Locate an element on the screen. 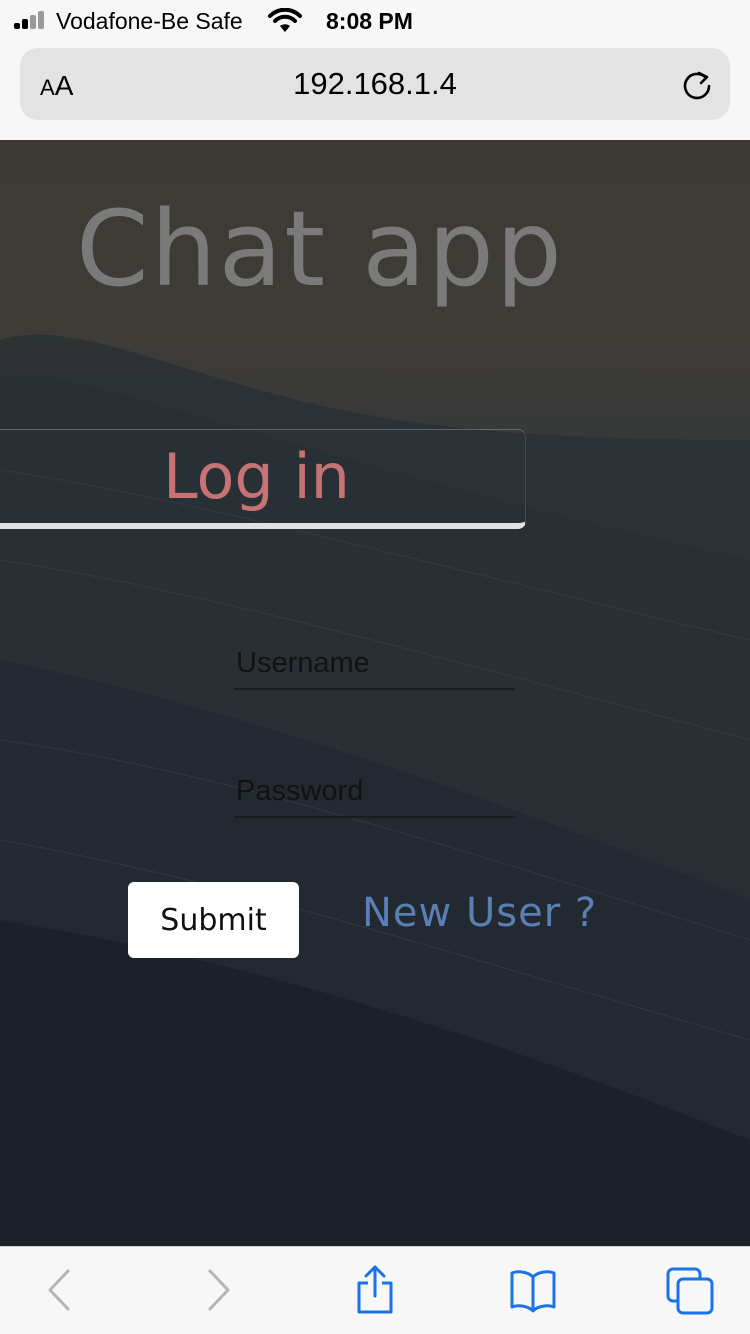  browser-url-area: AA 192.168.1.4 is located at coordinates (375, 90).